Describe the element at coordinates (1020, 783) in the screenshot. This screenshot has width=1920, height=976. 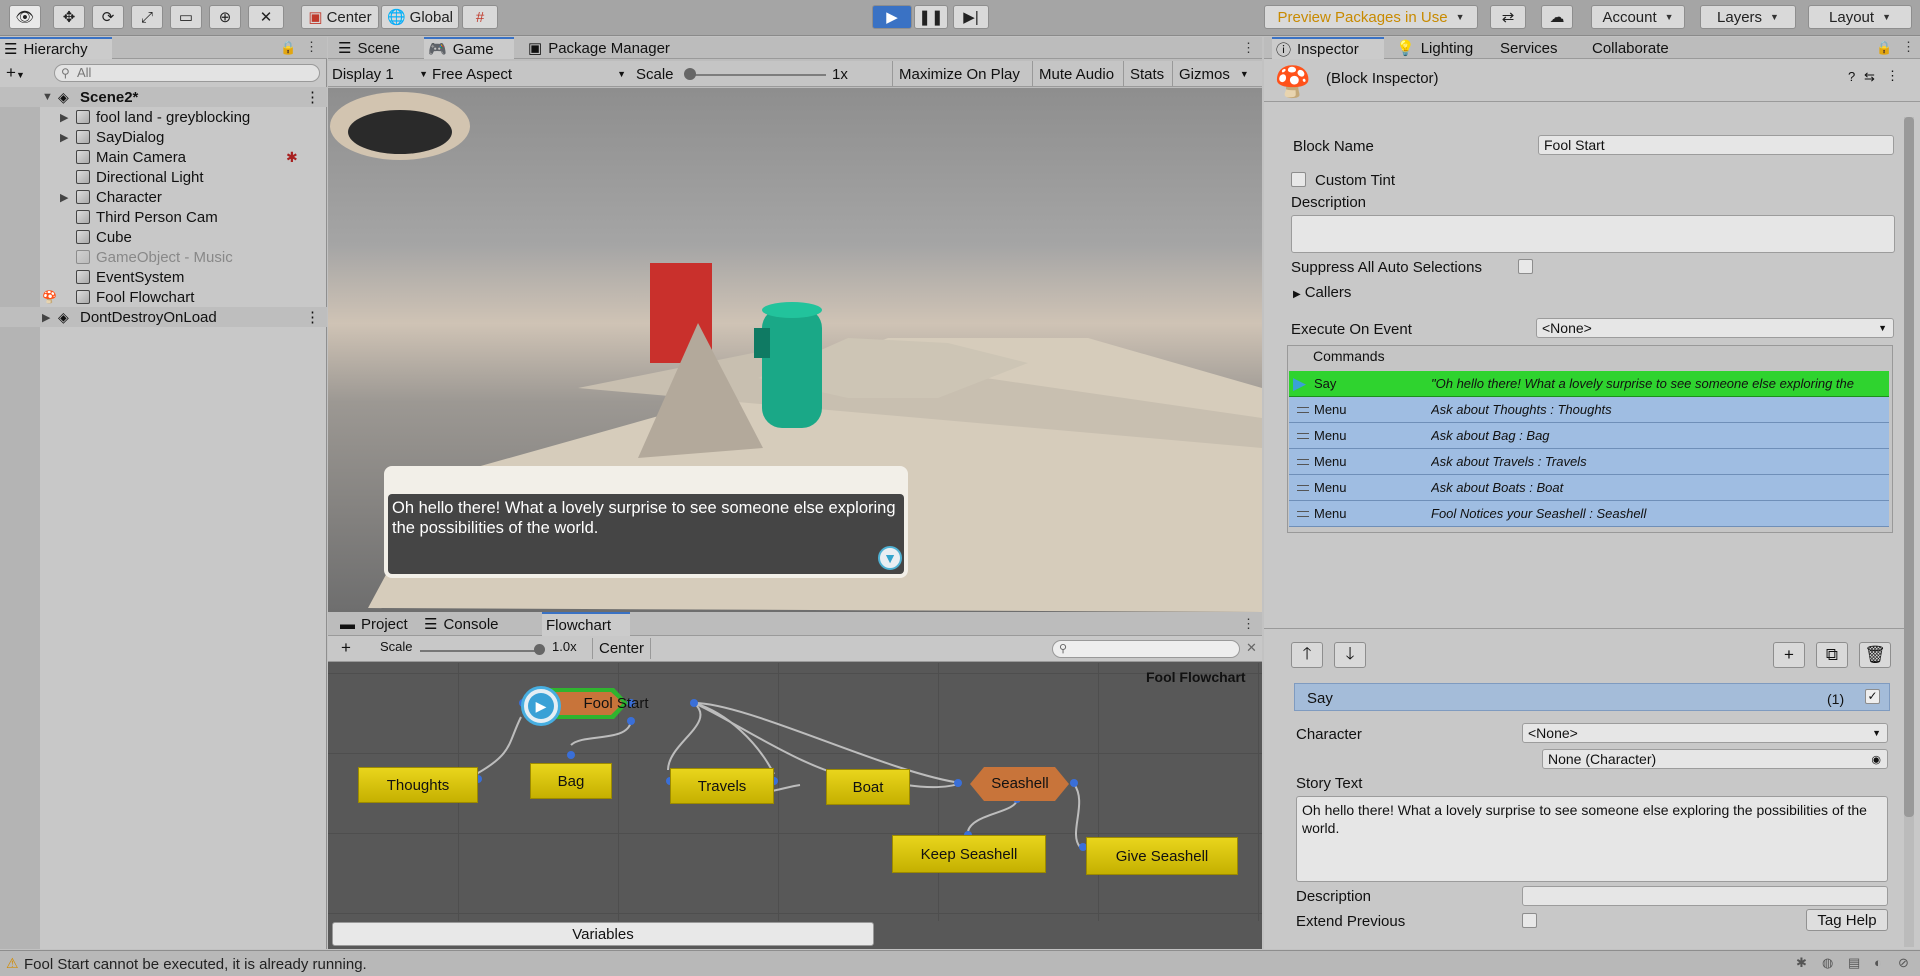
I see `node-seashell: Seashell` at that location.